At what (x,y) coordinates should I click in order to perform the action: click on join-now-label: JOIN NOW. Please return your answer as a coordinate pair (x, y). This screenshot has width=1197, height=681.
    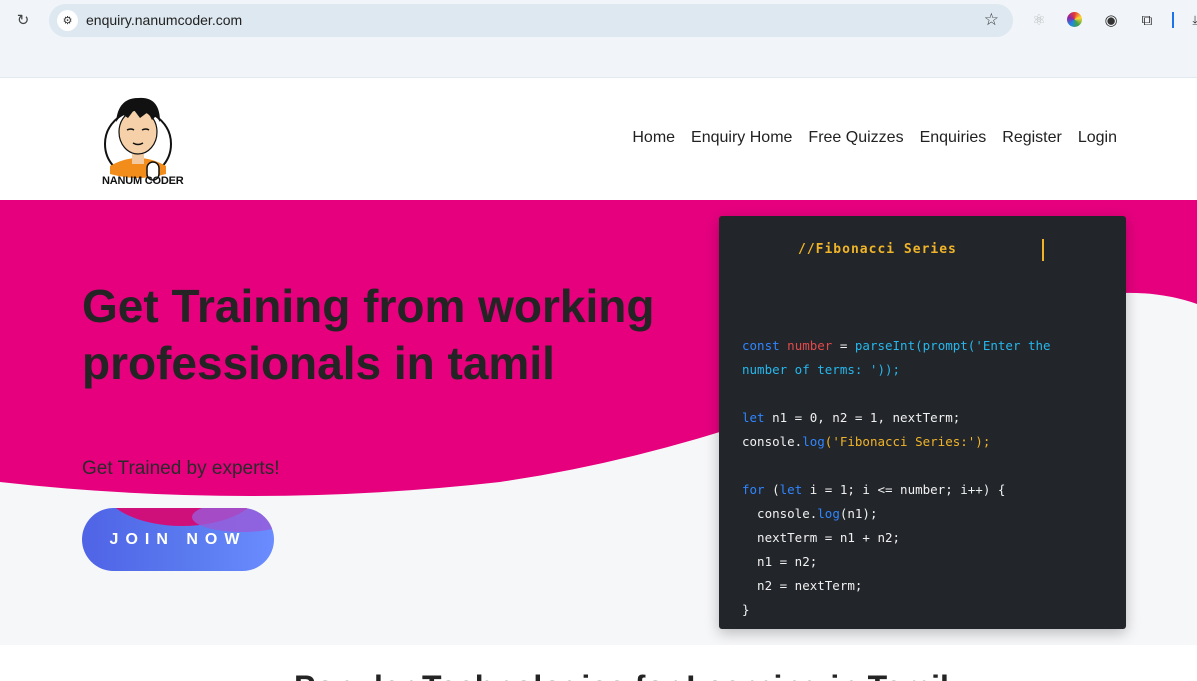
    Looking at the image, I should click on (178, 539).